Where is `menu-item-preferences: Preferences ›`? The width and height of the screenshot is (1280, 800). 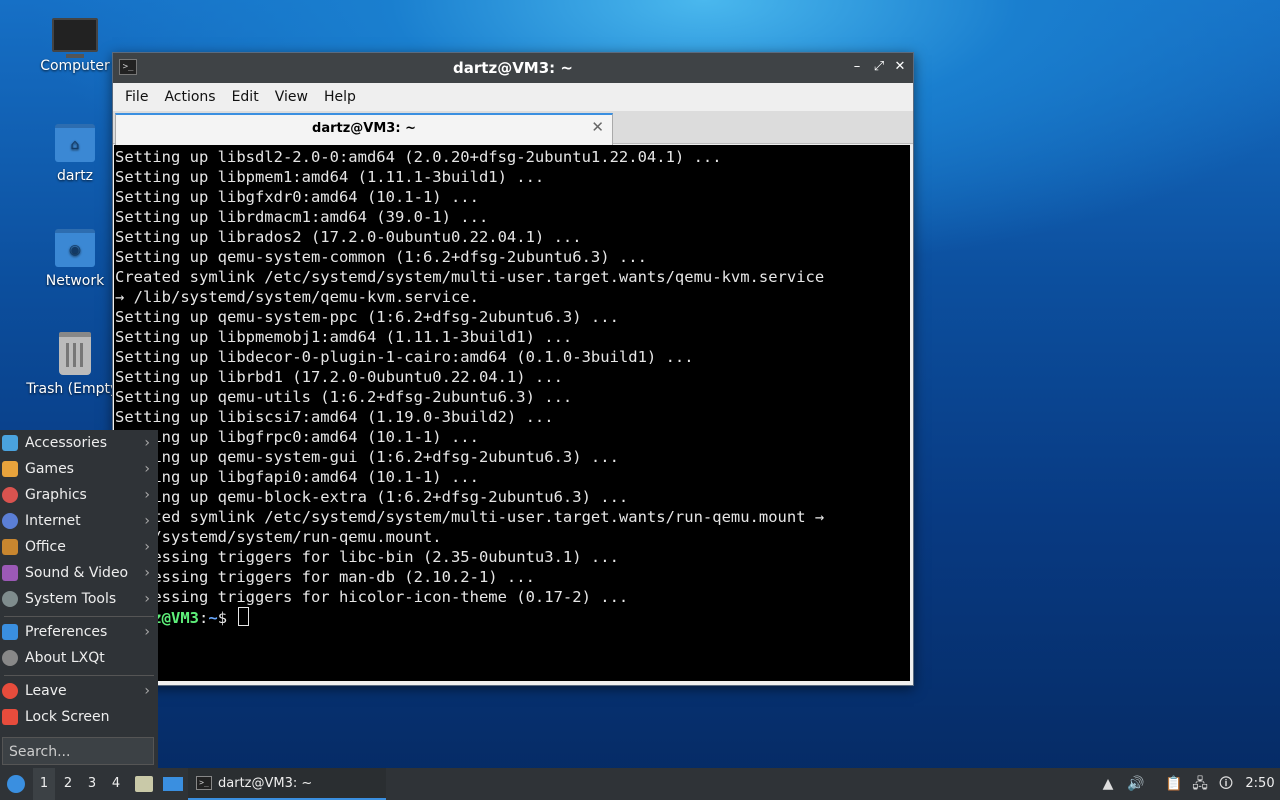 menu-item-preferences: Preferences › is located at coordinates (79, 632).